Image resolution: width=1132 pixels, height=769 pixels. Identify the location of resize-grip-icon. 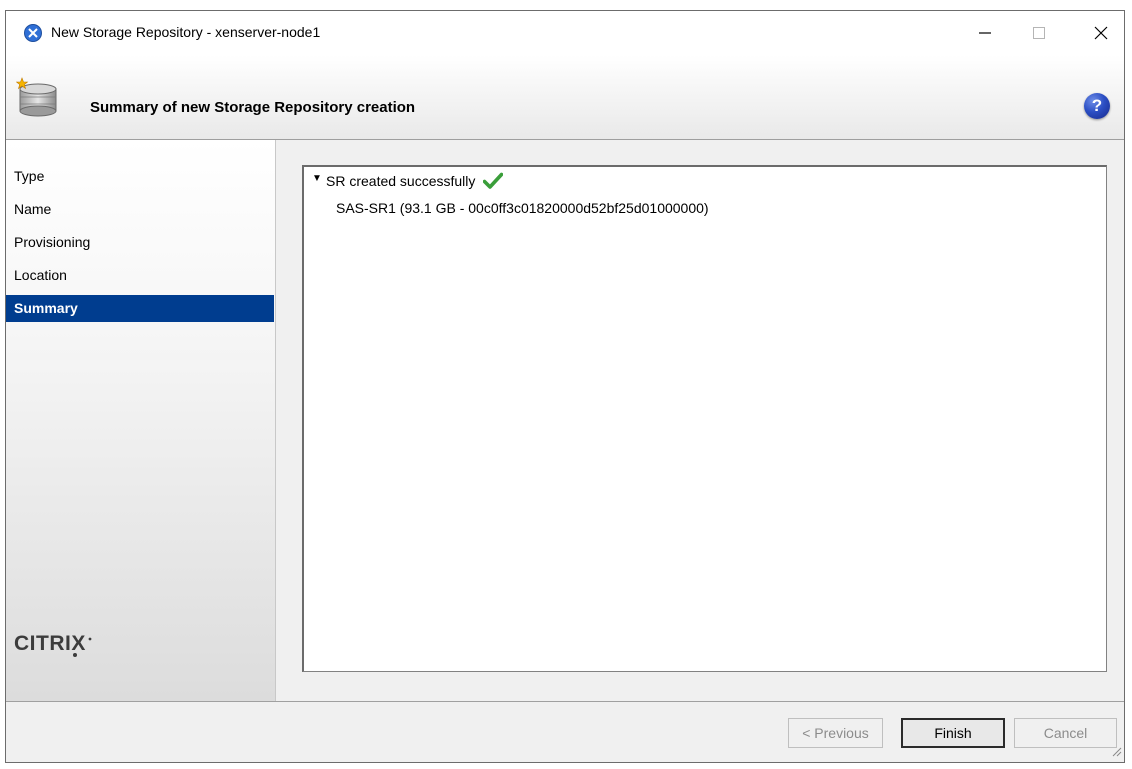
(1116, 752).